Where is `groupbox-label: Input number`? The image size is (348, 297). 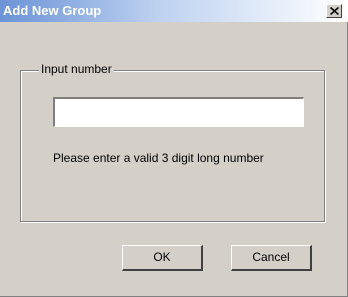 groupbox-label: Input number is located at coordinates (76, 69).